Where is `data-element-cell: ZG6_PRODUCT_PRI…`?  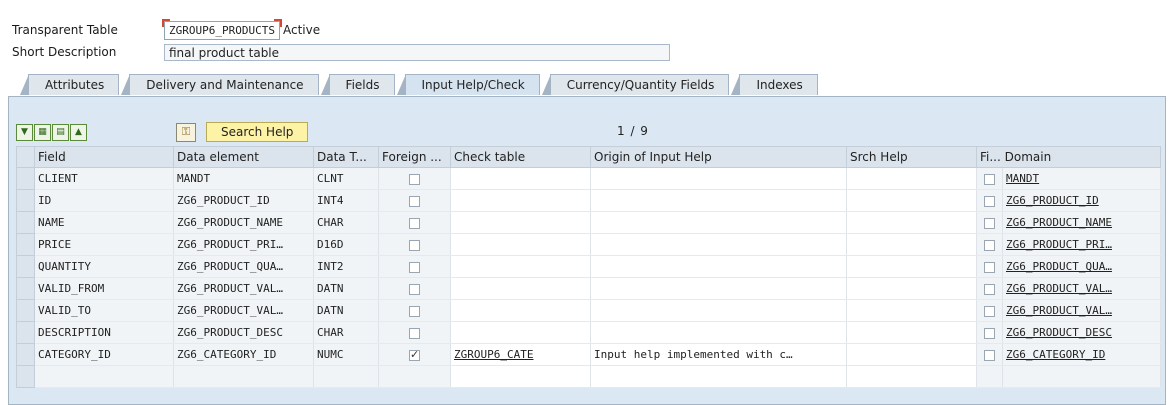
data-element-cell: ZG6_PRODUCT_PRI… is located at coordinates (243, 244).